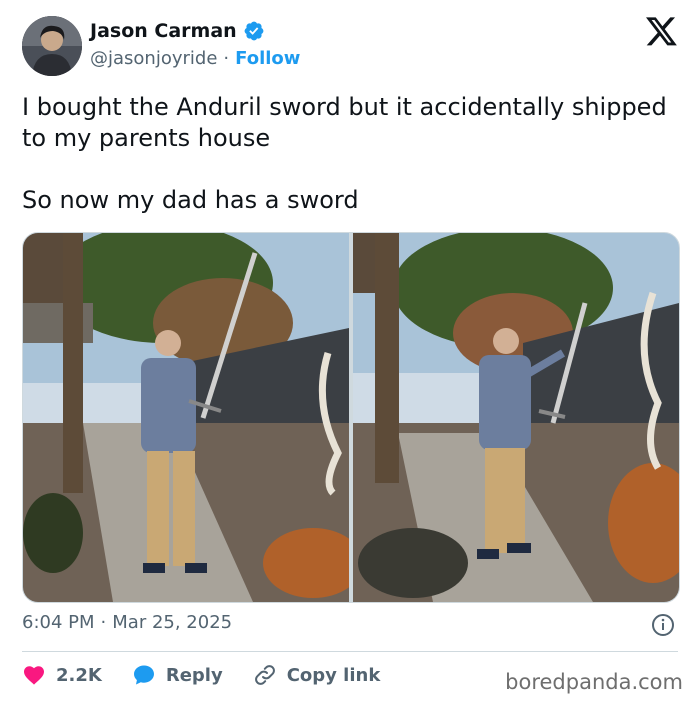 The image size is (700, 704). I want to click on reply-button: Reply, so click(177, 675).